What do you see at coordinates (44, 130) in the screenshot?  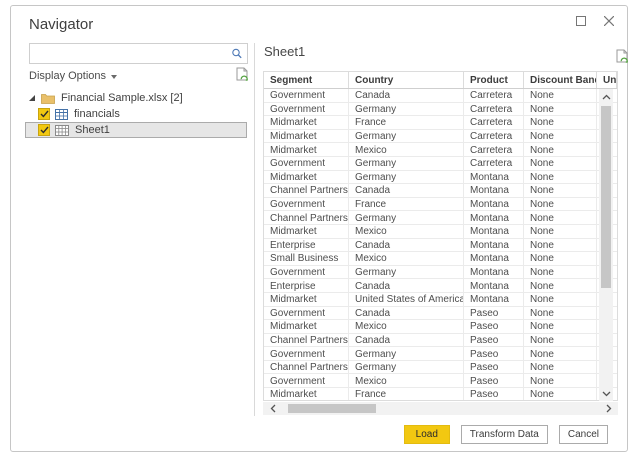 I see `sheet1-checkbox` at bounding box center [44, 130].